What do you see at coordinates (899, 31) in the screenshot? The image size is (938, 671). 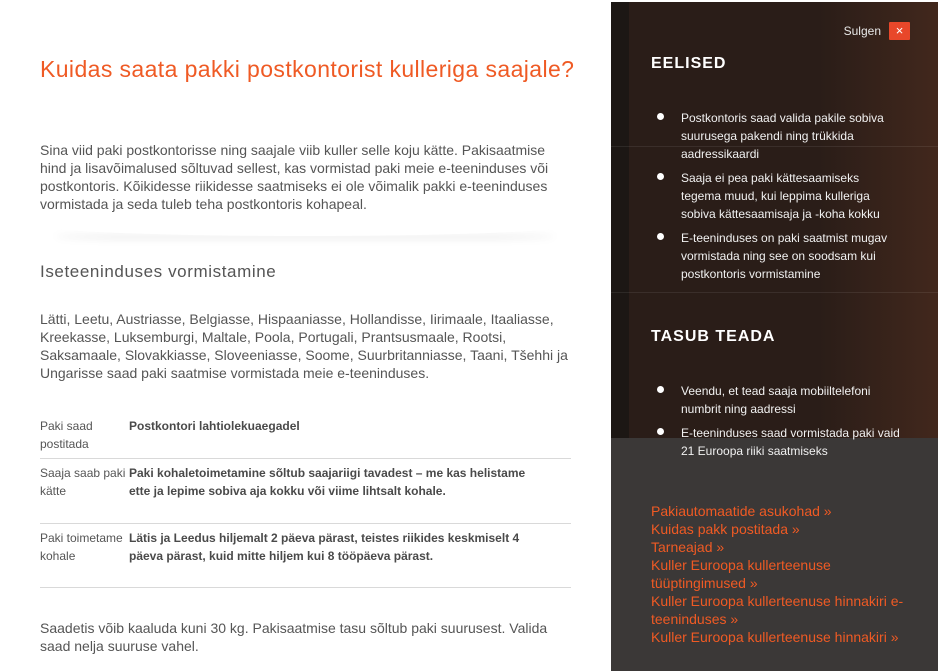 I see `close-icon: ×` at bounding box center [899, 31].